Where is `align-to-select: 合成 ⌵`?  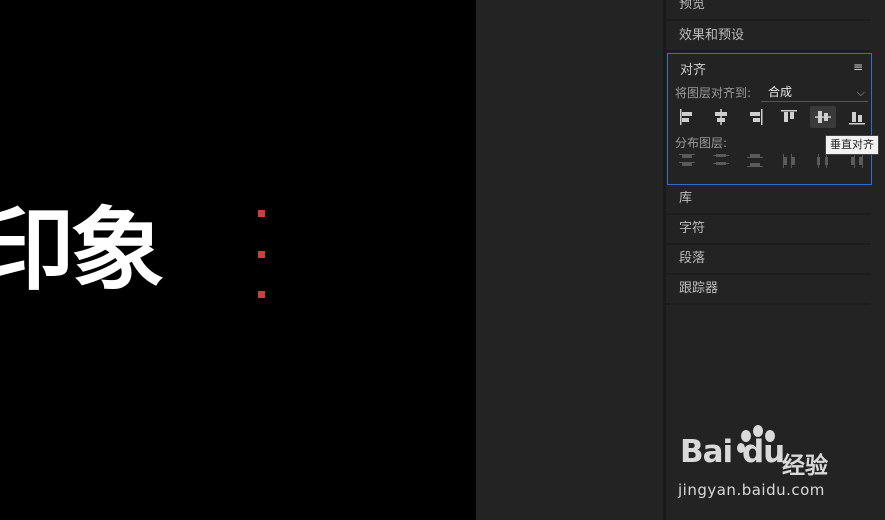
align-to-select: 合成 ⌵ is located at coordinates (814, 93).